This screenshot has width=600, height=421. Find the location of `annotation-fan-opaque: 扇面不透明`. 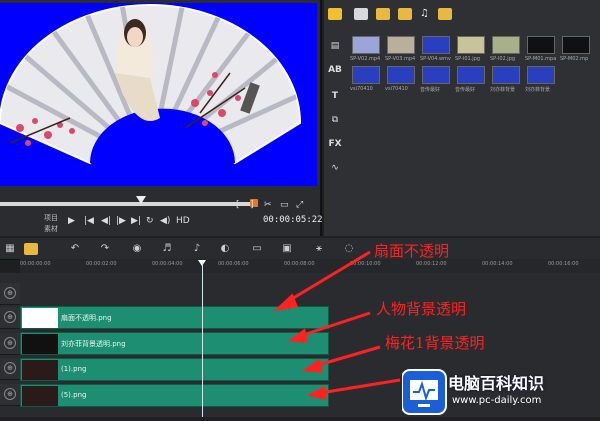

annotation-fan-opaque: 扇面不透明 is located at coordinates (412, 251).